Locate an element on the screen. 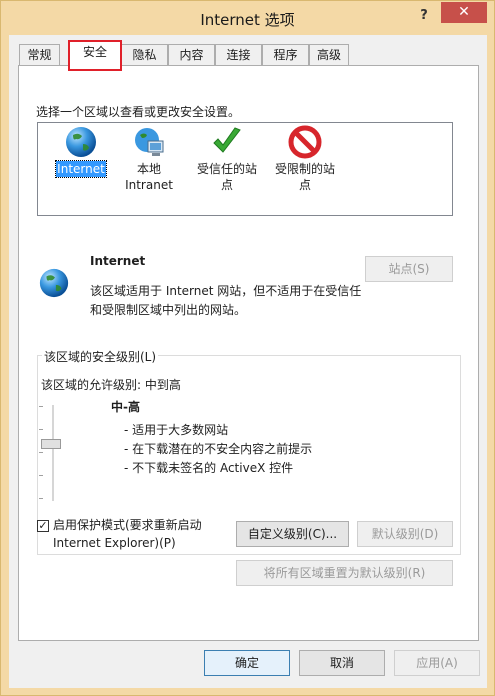 Image resolution: width=495 pixels, height=696 pixels. level-bullet: - 在下载潜在的不安全内容之前提示 is located at coordinates (218, 449).